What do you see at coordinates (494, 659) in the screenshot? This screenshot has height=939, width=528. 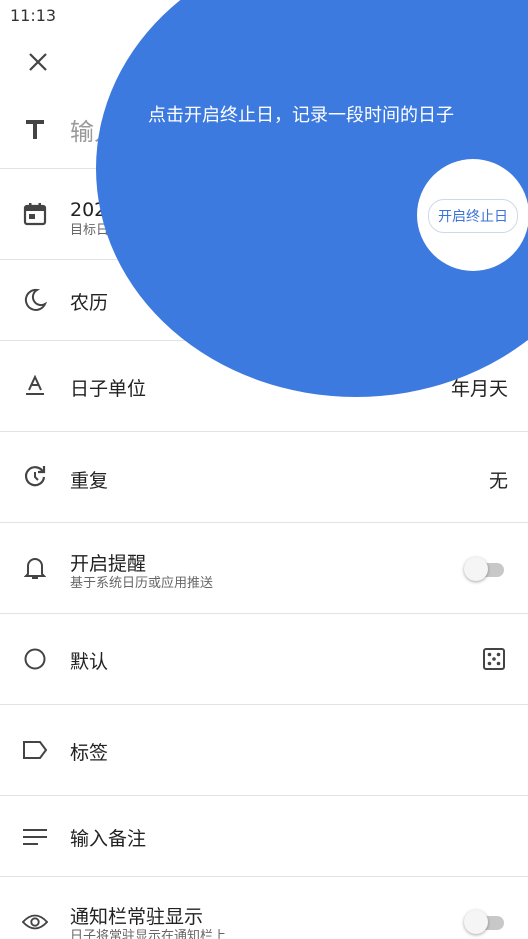 I see `dice-icon` at bounding box center [494, 659].